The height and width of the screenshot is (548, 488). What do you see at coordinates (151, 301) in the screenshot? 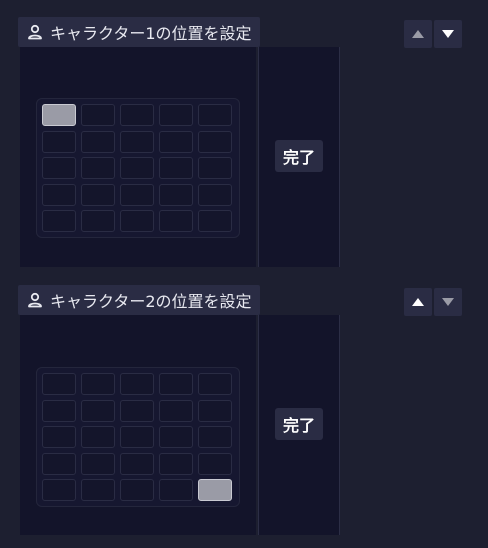
I see `panel-title: キャラクター2の位置を設定` at bounding box center [151, 301].